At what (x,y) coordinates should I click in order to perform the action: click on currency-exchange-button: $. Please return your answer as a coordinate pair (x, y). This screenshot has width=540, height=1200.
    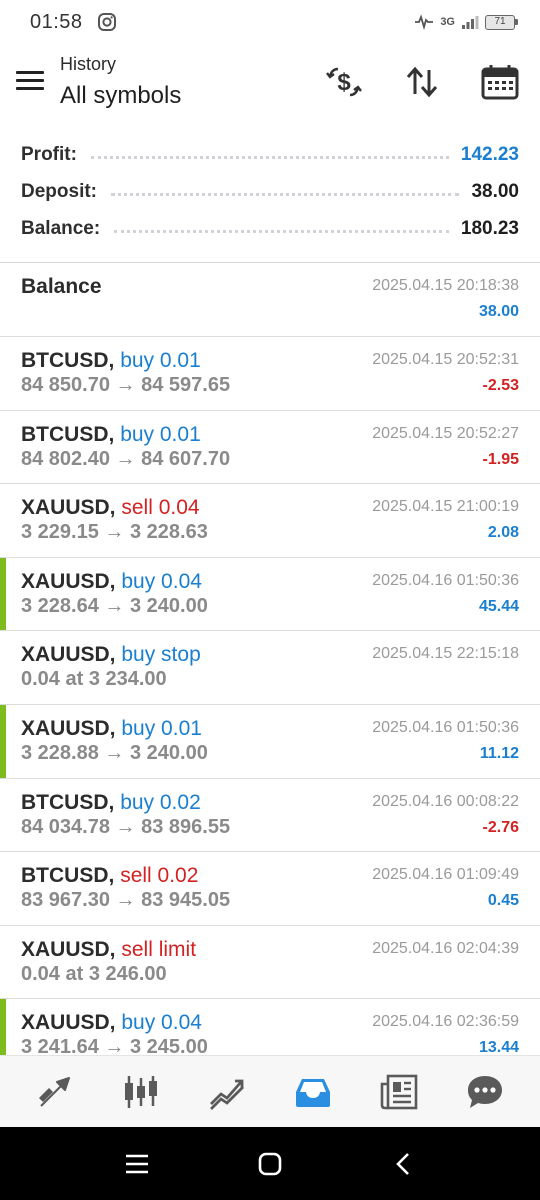
    Looking at the image, I should click on (344, 82).